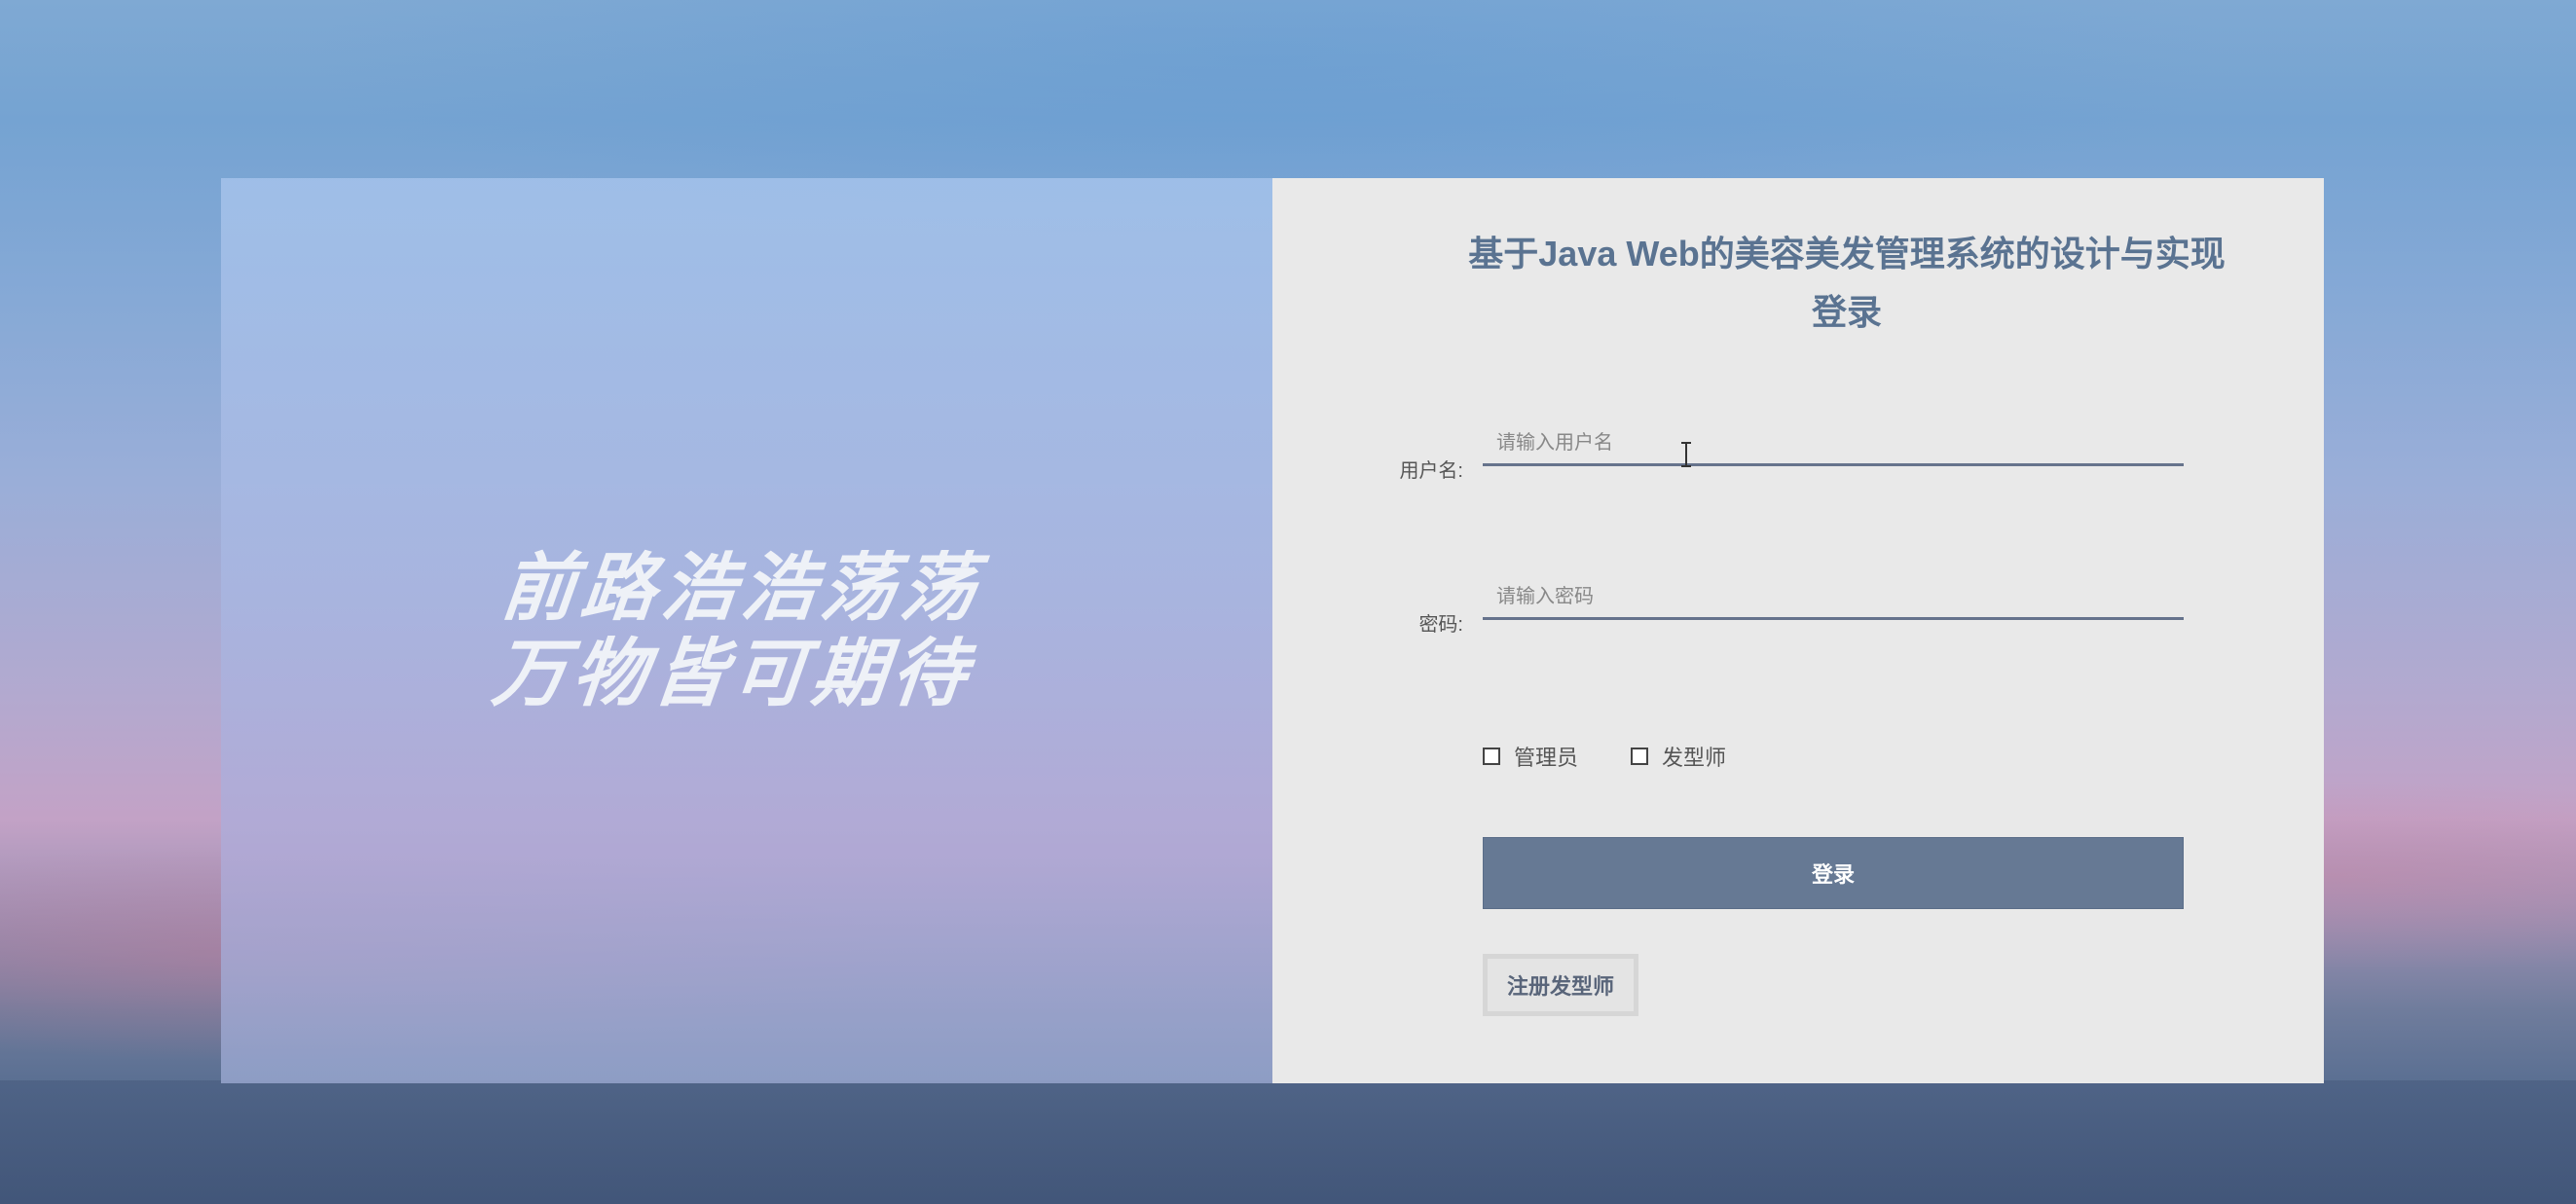 Image resolution: width=2576 pixels, height=1204 pixels. What do you see at coordinates (1694, 758) in the screenshot?
I see `stylist-label: 发型师` at bounding box center [1694, 758].